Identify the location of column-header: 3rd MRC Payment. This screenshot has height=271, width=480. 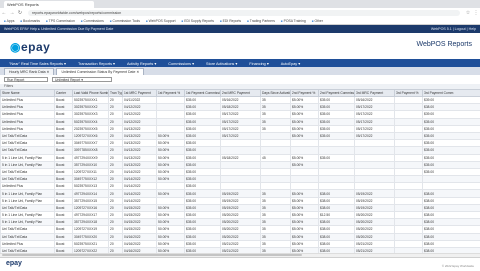
(375, 93).